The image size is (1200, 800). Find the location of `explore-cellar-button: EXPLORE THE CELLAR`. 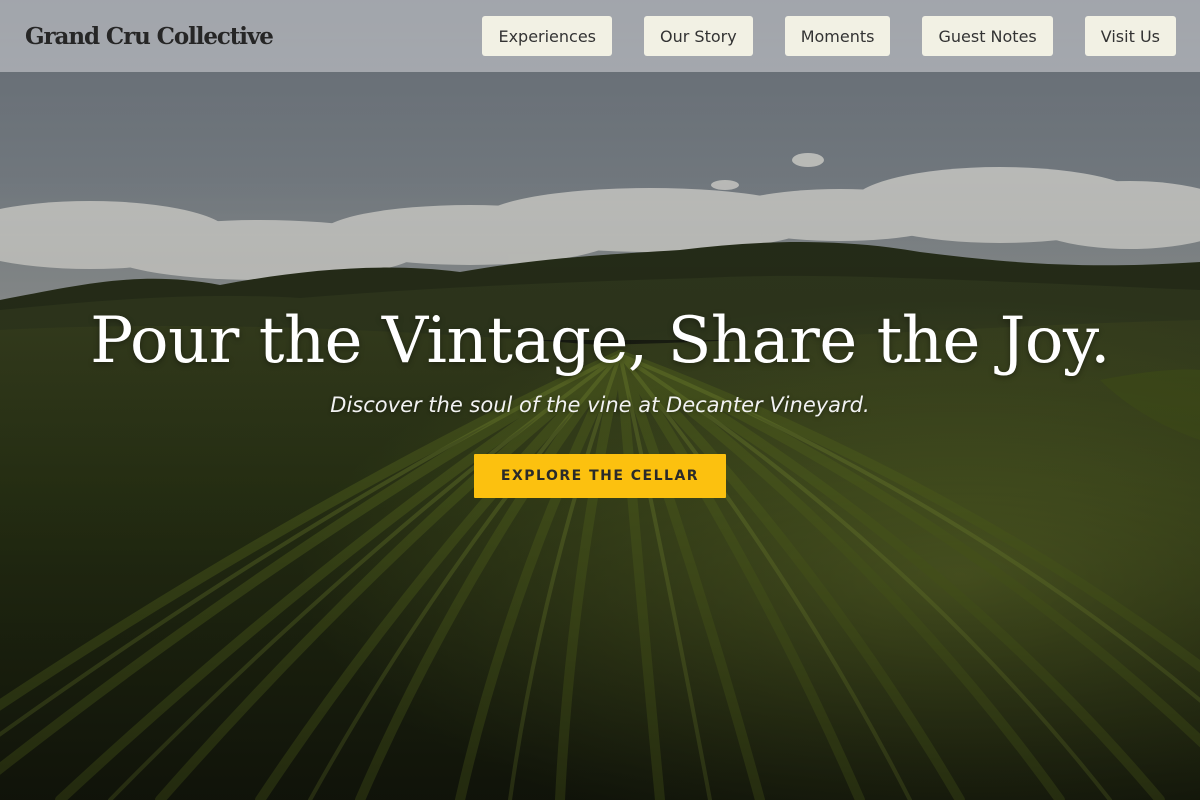

explore-cellar-button: EXPLORE THE CELLAR is located at coordinates (600, 476).